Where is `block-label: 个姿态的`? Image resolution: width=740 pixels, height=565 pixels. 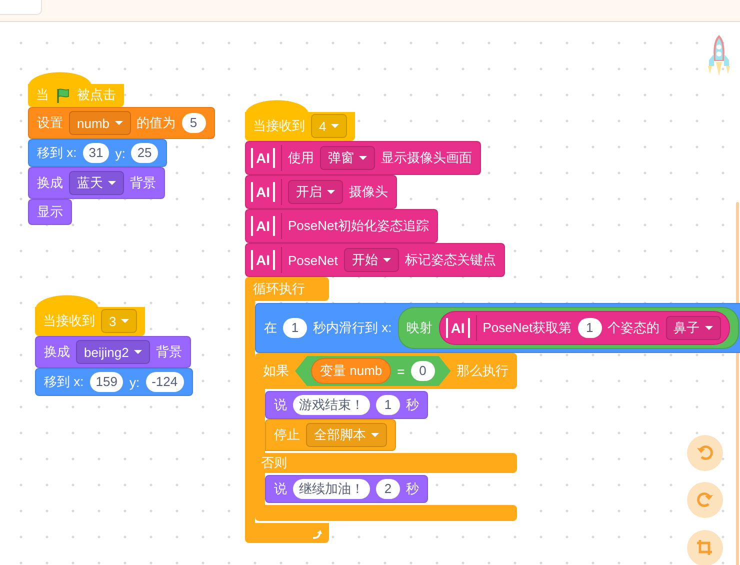
block-label: 个姿态的 is located at coordinates (634, 328).